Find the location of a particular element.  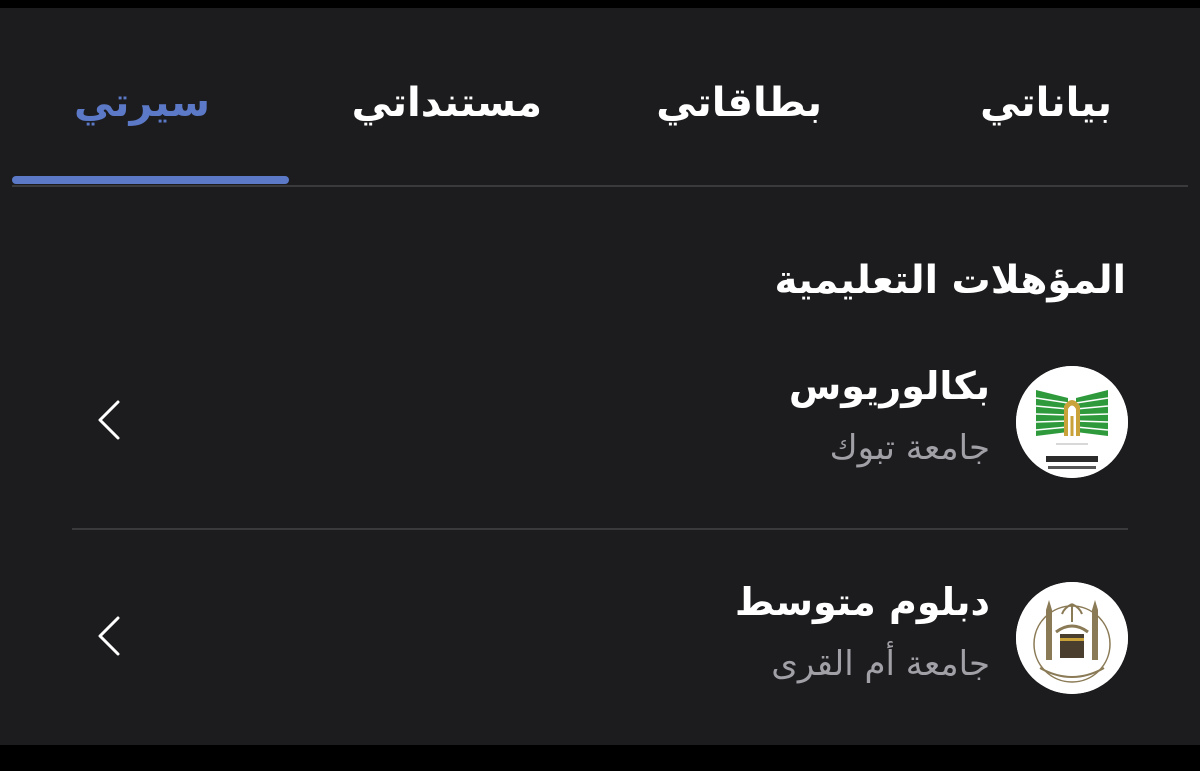

institution-name: جامعة أم القرى is located at coordinates (880, 664).